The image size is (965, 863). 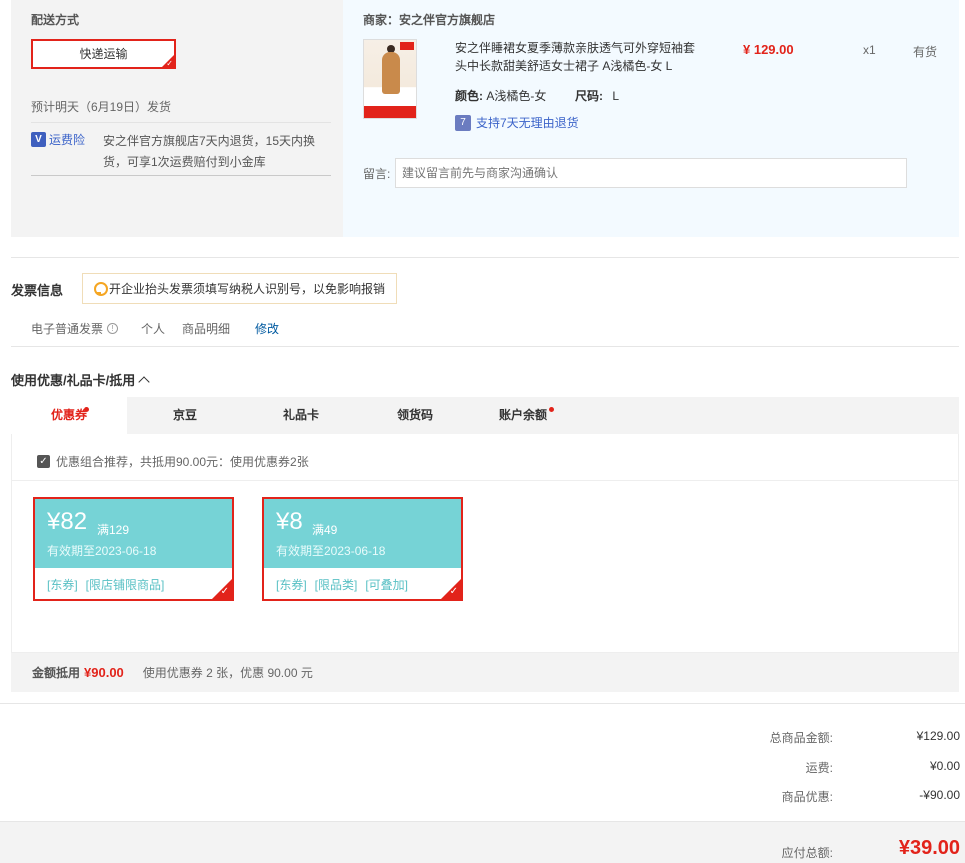 I want to click on coupon-card-header: ¥82 满129 有效期至2023-06-18, so click(x=133, y=533).